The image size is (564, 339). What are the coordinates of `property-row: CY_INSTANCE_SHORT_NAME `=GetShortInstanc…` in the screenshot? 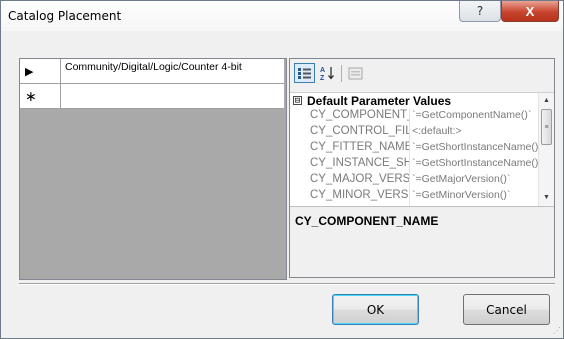 It's located at (414, 163).